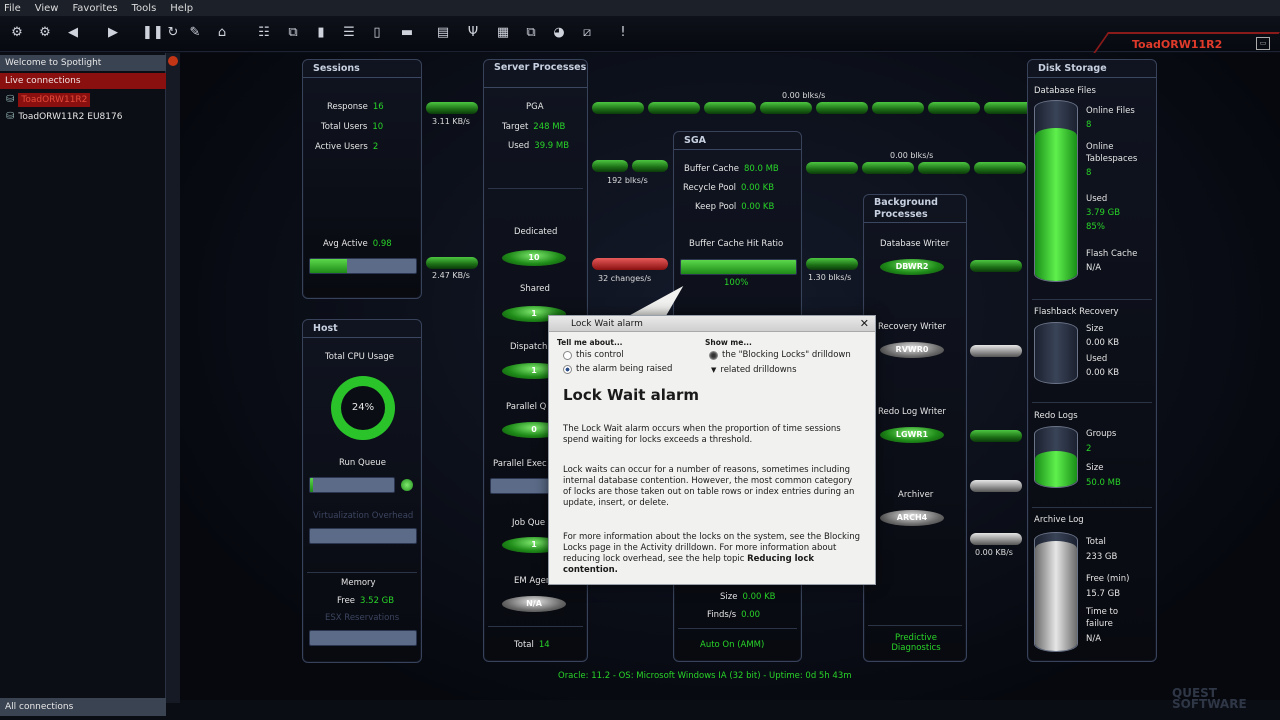 The width and height of the screenshot is (1280, 720). I want to click on popup-title: Lock Wait alarm, so click(631, 395).